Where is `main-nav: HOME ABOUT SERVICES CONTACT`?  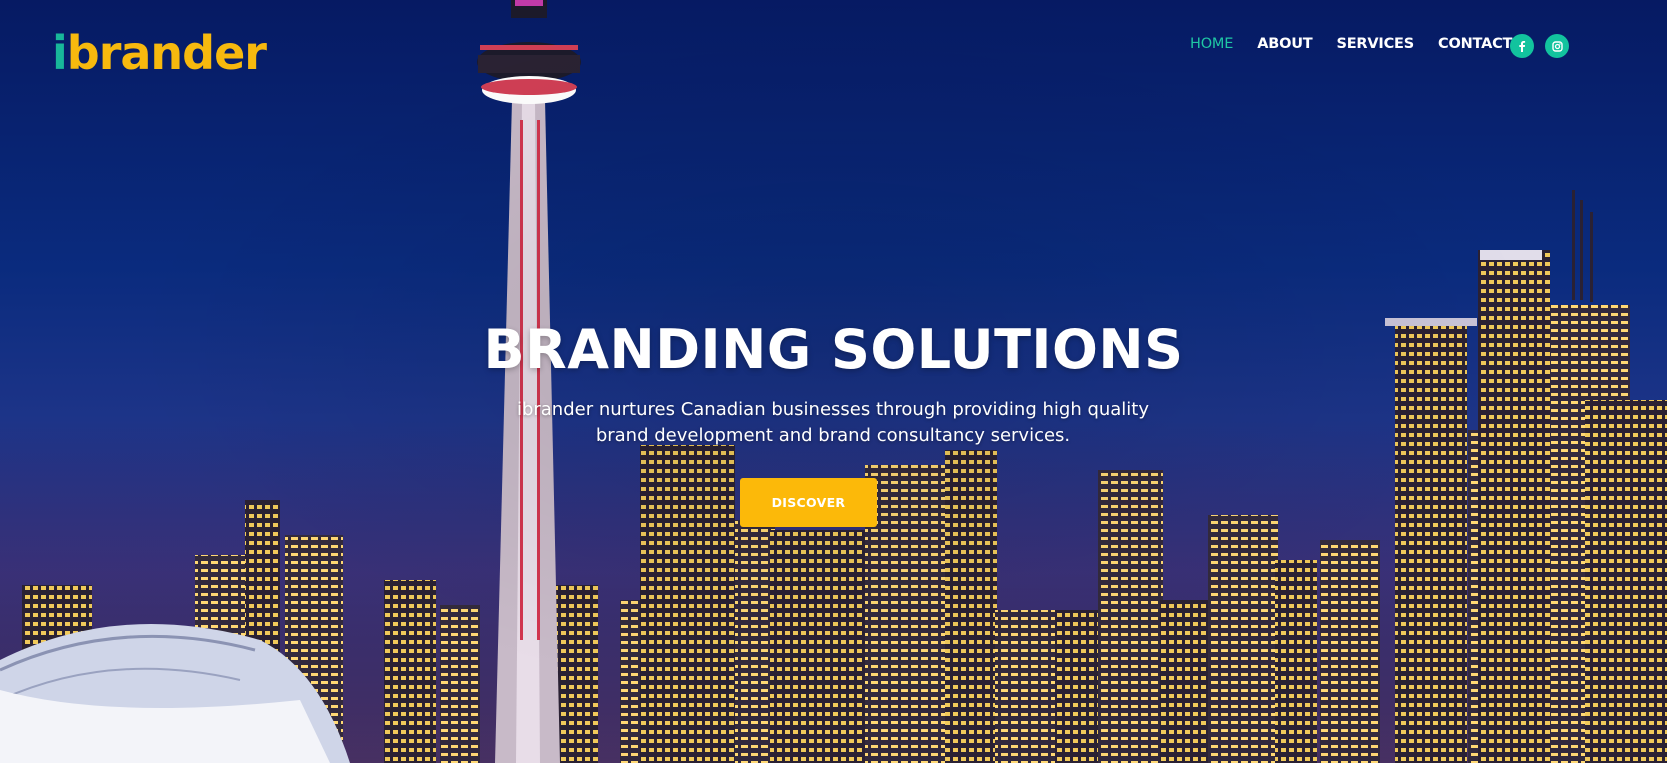
main-nav: HOME ABOUT SERVICES CONTACT is located at coordinates (1363, 44).